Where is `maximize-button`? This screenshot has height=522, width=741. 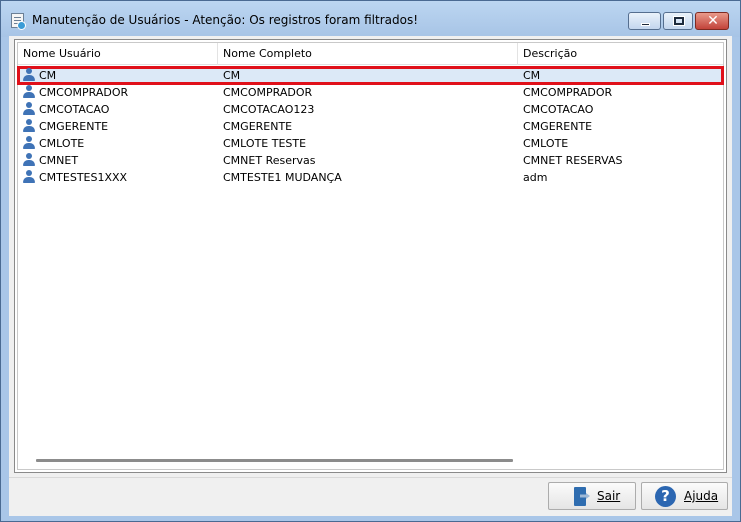 maximize-button is located at coordinates (678, 21).